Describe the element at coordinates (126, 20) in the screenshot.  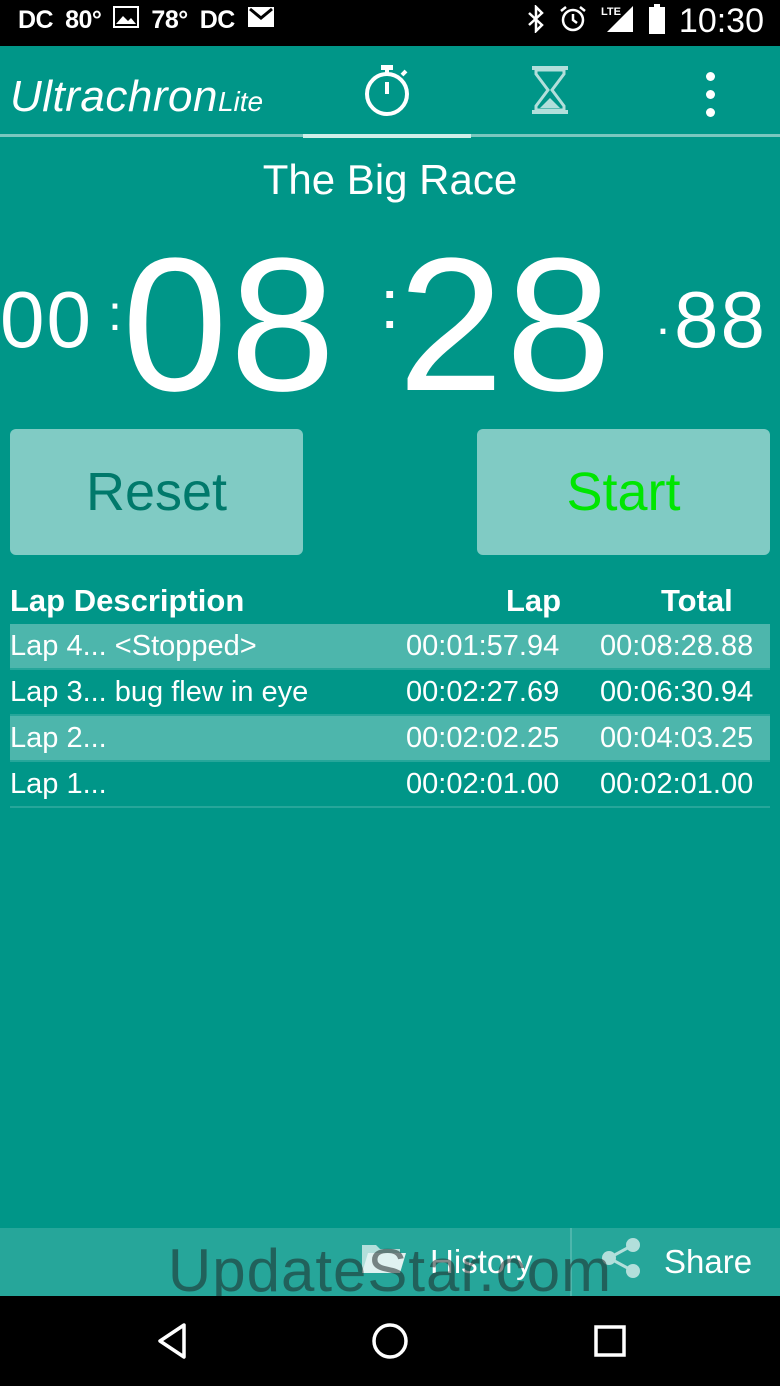
I see `image-icon` at that location.